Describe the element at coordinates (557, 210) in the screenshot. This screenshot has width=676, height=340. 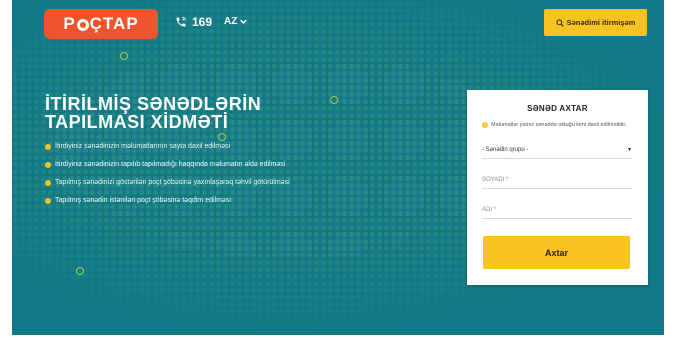
I see `name-input: ADI *` at that location.